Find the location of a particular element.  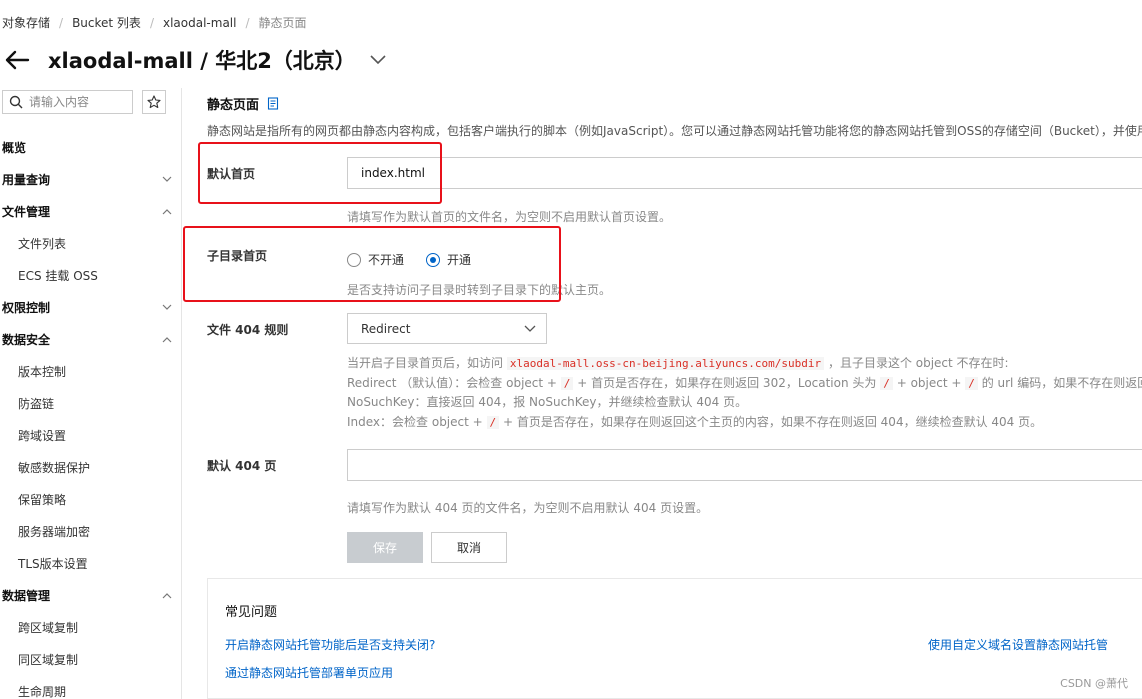

default-index-input: index.html is located at coordinates (744, 173).